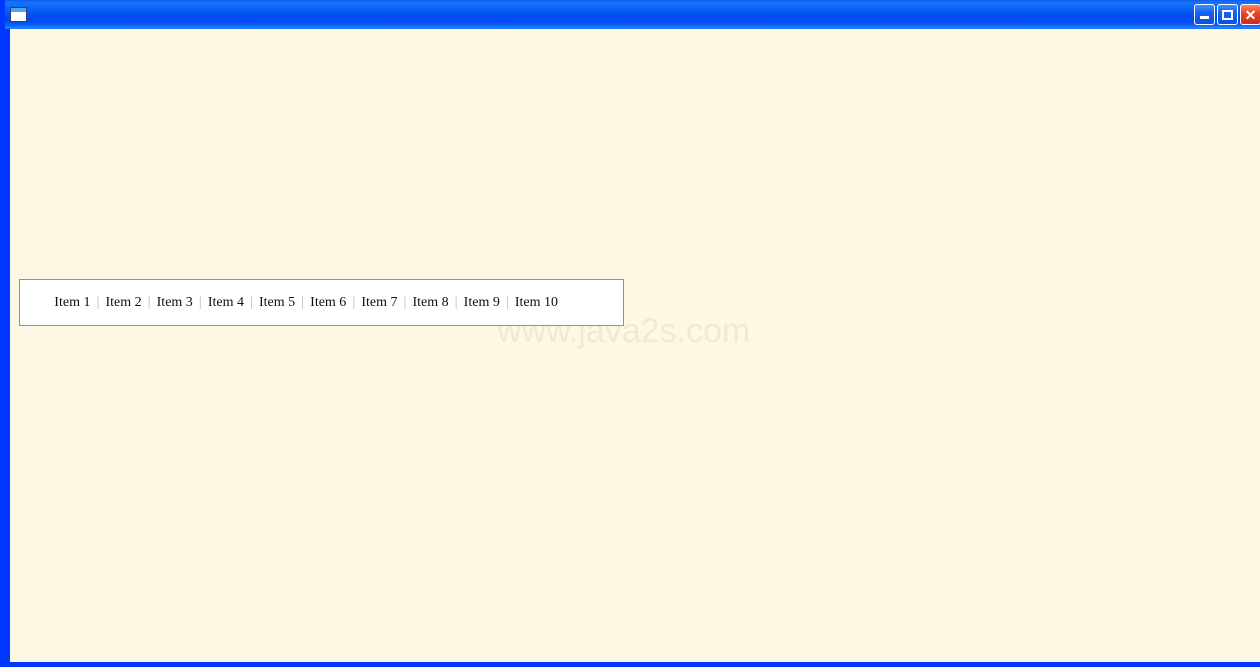  Describe the element at coordinates (226, 303) in the screenshot. I see `list-item: Item 4` at that location.